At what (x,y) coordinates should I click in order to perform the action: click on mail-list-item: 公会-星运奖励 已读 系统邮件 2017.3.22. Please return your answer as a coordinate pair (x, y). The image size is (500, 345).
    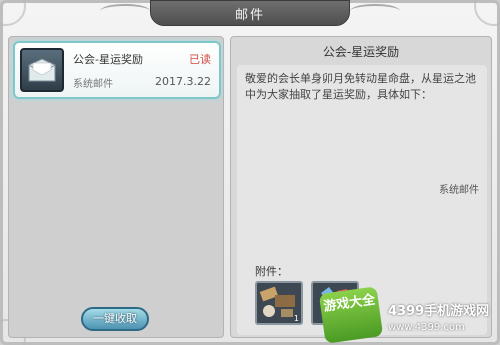
    Looking at the image, I should click on (117, 70).